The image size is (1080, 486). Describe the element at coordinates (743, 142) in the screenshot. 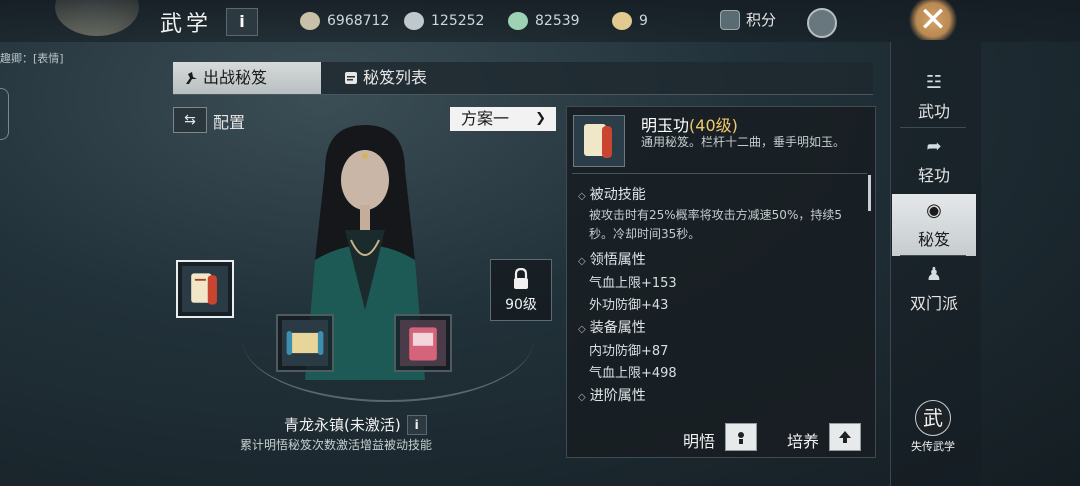

I see `book-subtitle: 通用秘笈。栏杆十二曲，垂手明如玉。` at that location.